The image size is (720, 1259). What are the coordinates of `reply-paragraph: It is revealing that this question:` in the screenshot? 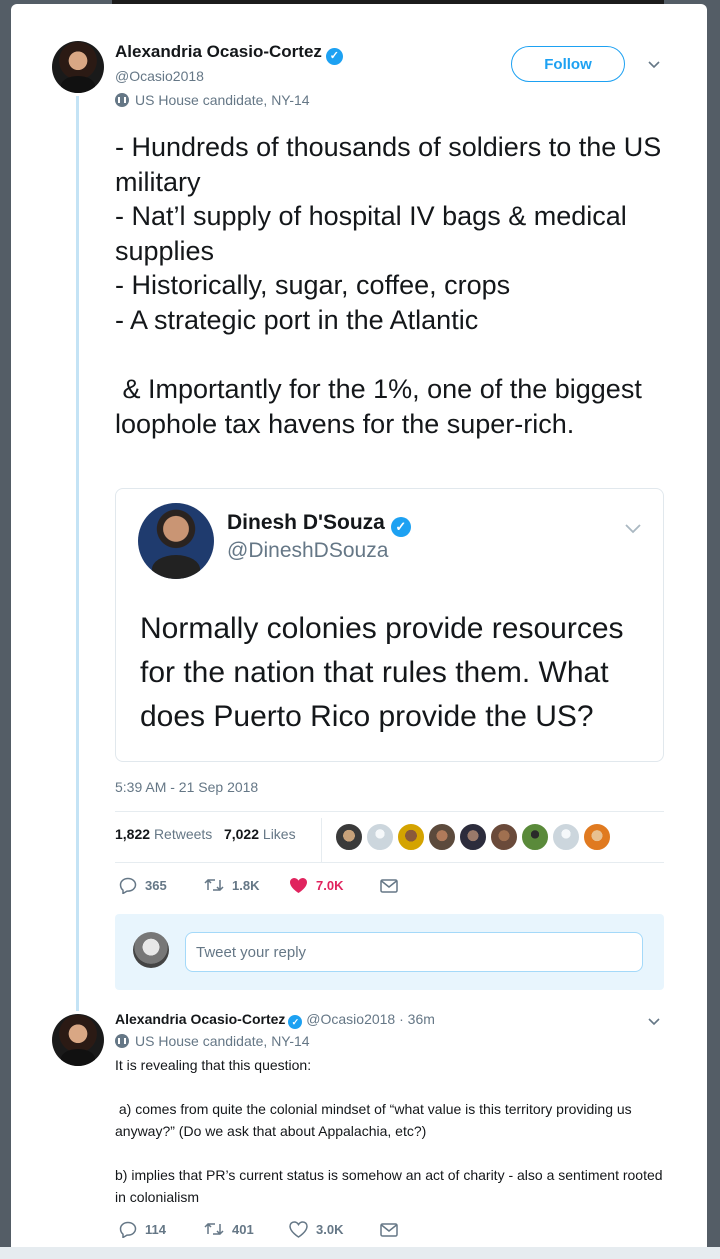 It's located at (213, 1065).